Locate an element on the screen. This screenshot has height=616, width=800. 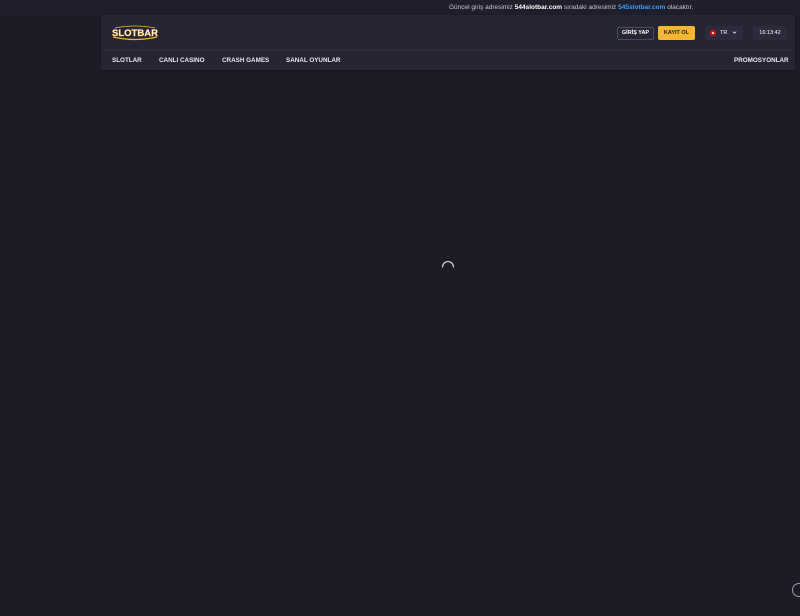
clock-display: 16:13:42 is located at coordinates (770, 33).